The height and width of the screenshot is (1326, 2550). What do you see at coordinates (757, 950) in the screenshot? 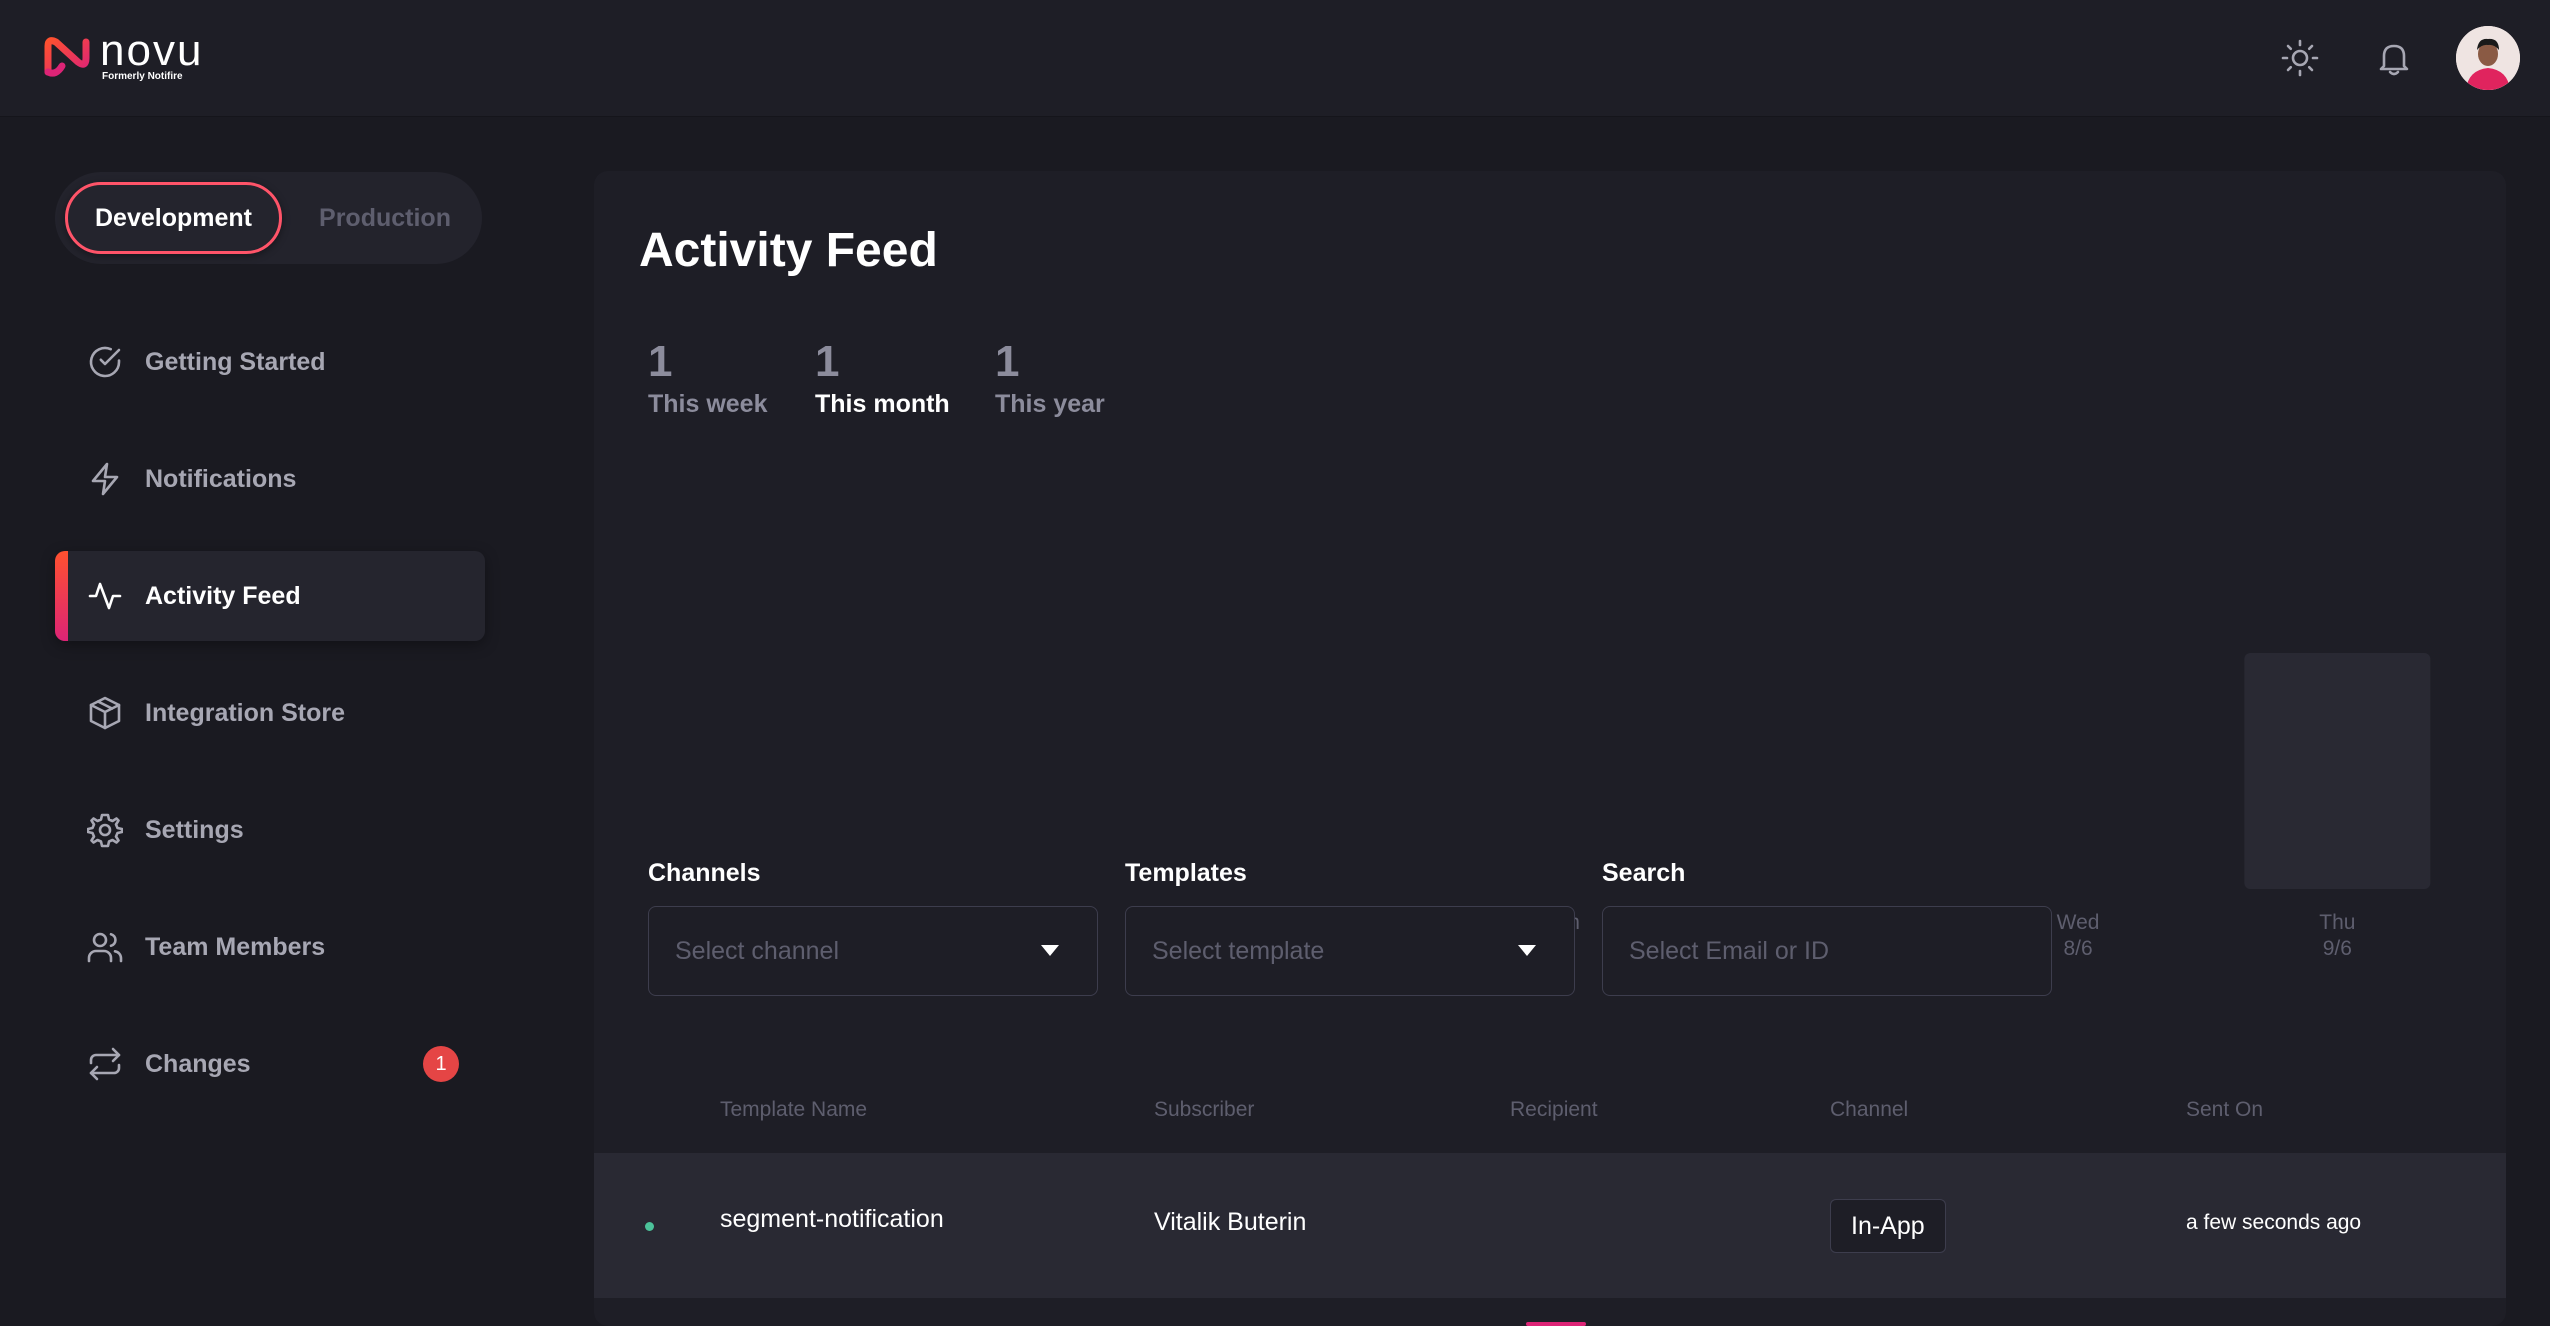
I see `channel-select-placeholder: Select channel` at bounding box center [757, 950].